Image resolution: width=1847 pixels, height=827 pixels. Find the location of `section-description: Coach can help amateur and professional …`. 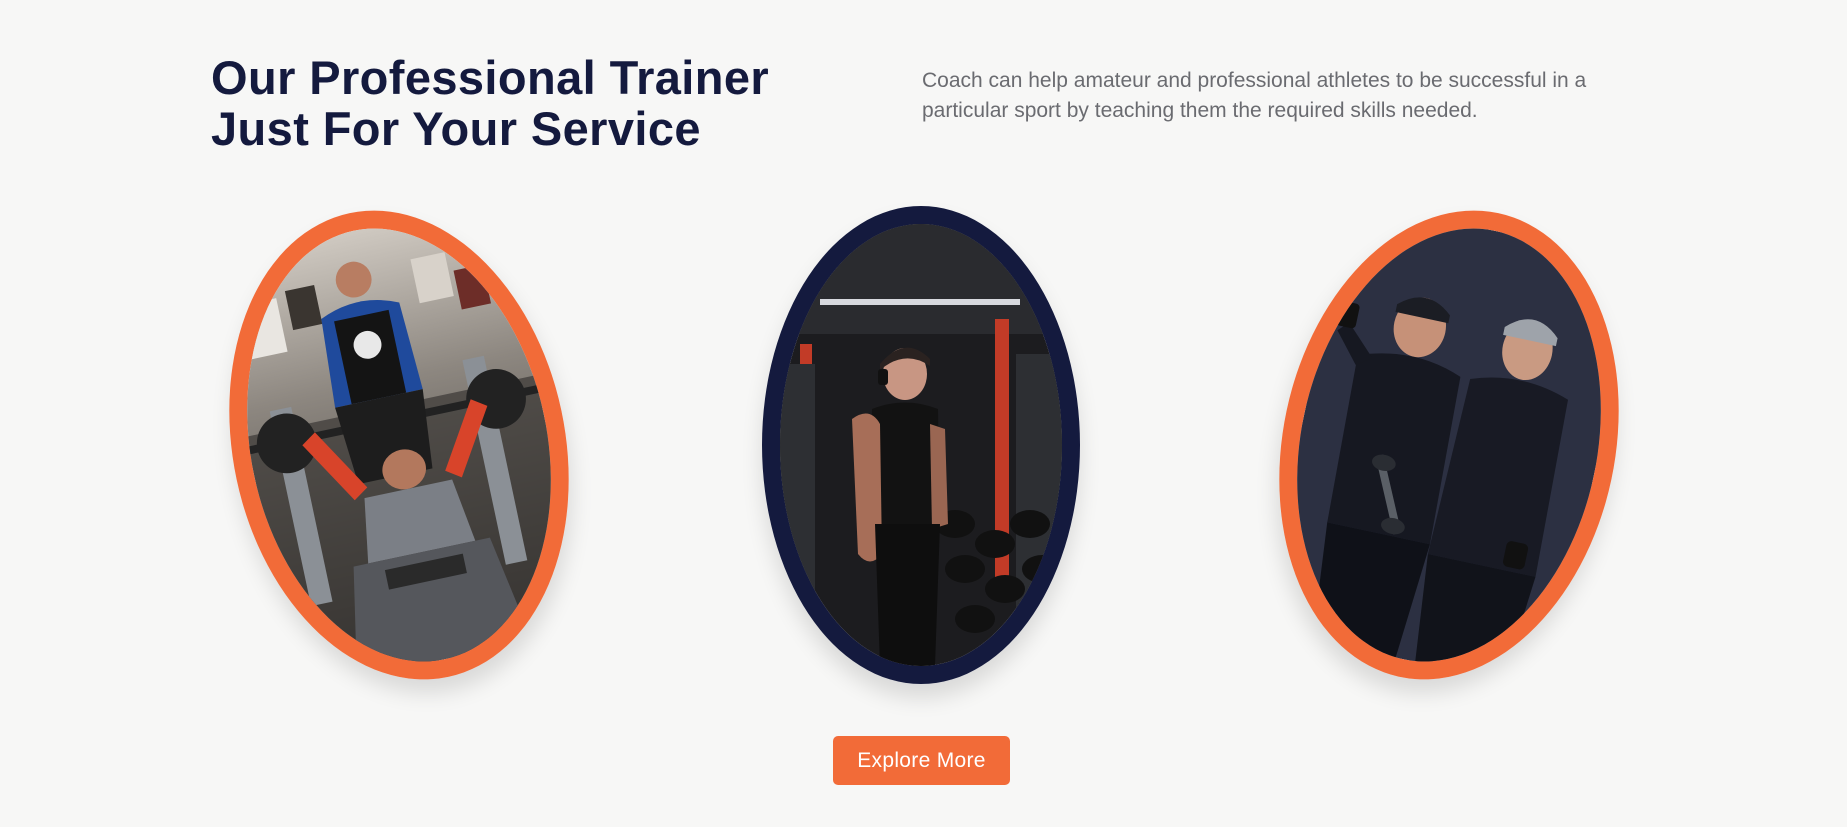

section-description: Coach can help amateur and professional … is located at coordinates (1254, 95).